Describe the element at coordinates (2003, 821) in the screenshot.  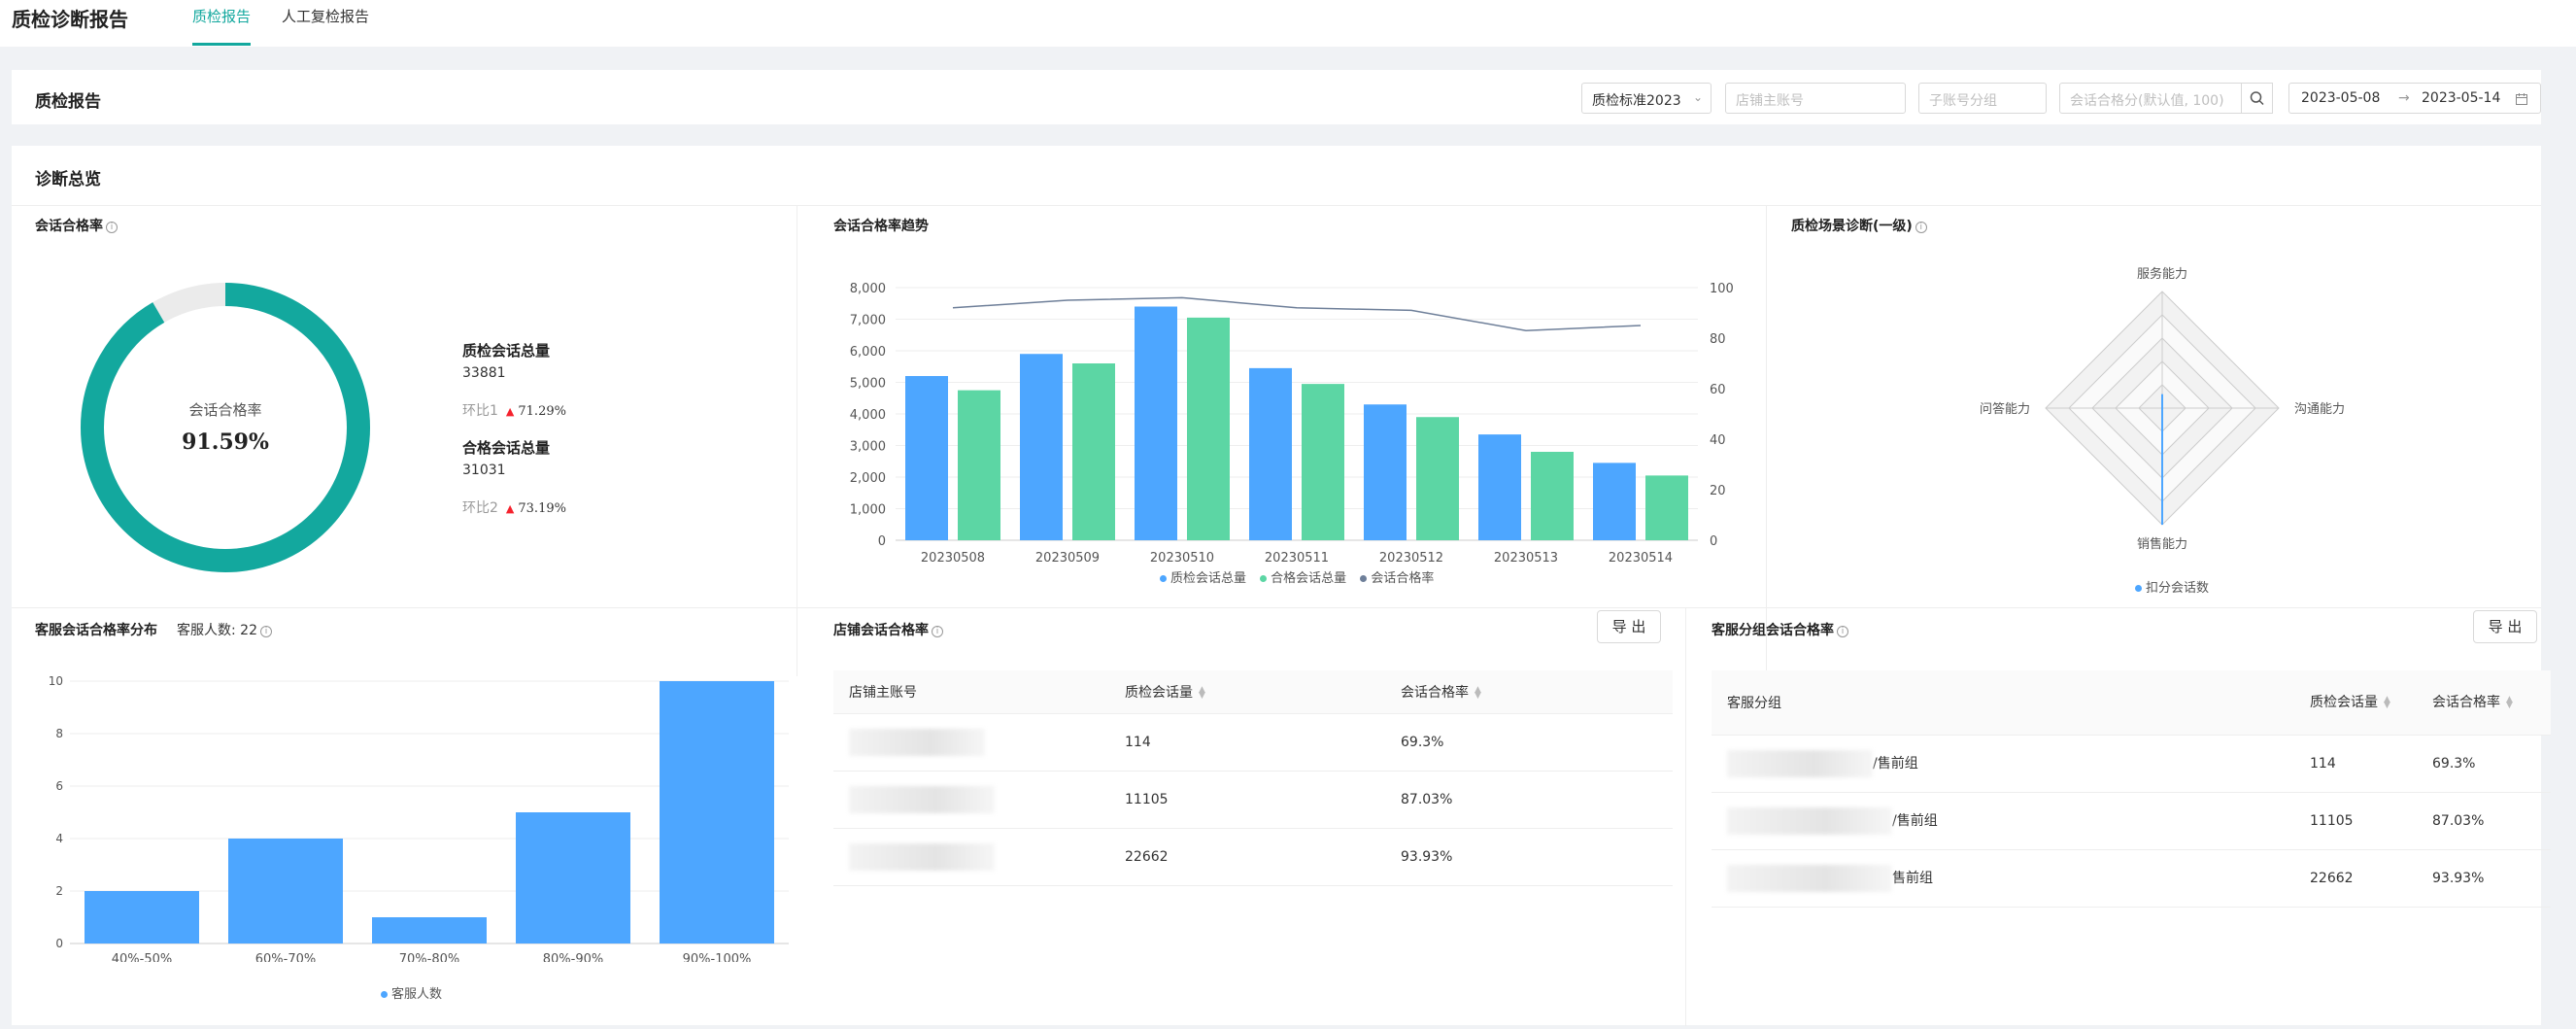
I see `group-cell: /售前组` at that location.